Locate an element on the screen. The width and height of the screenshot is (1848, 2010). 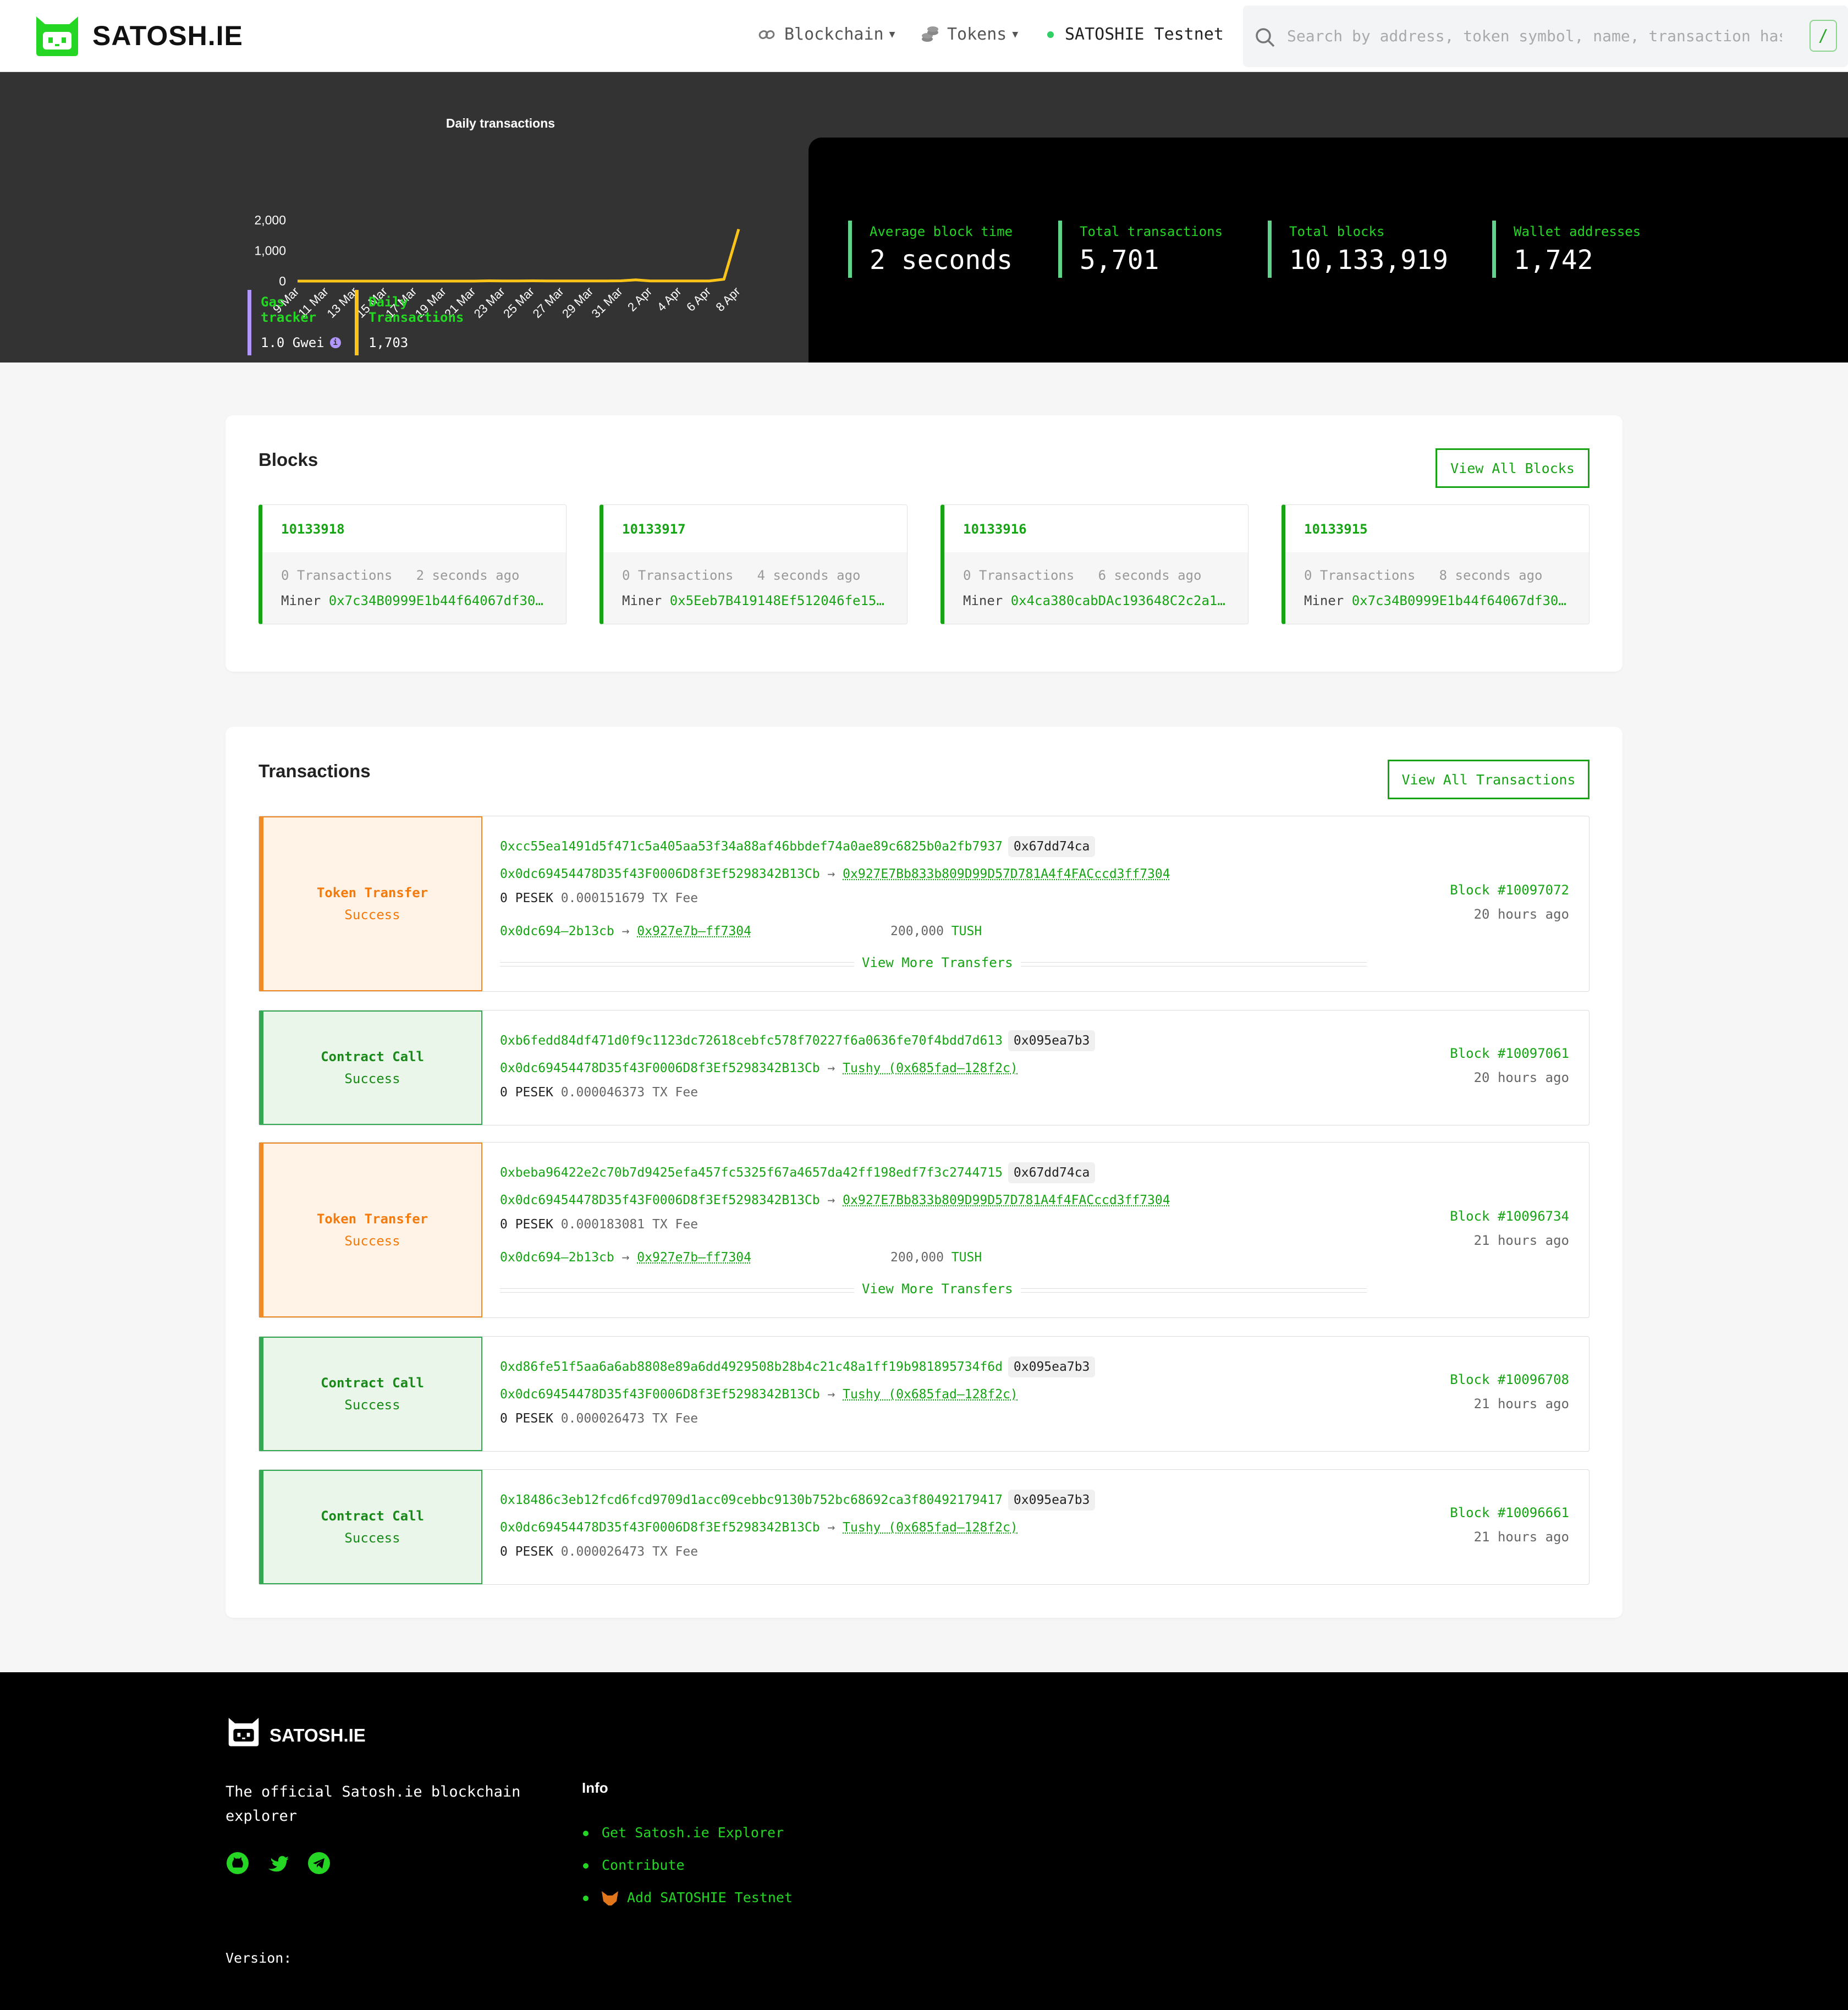
tx-type: Token Transfer is located at coordinates (372, 1219).